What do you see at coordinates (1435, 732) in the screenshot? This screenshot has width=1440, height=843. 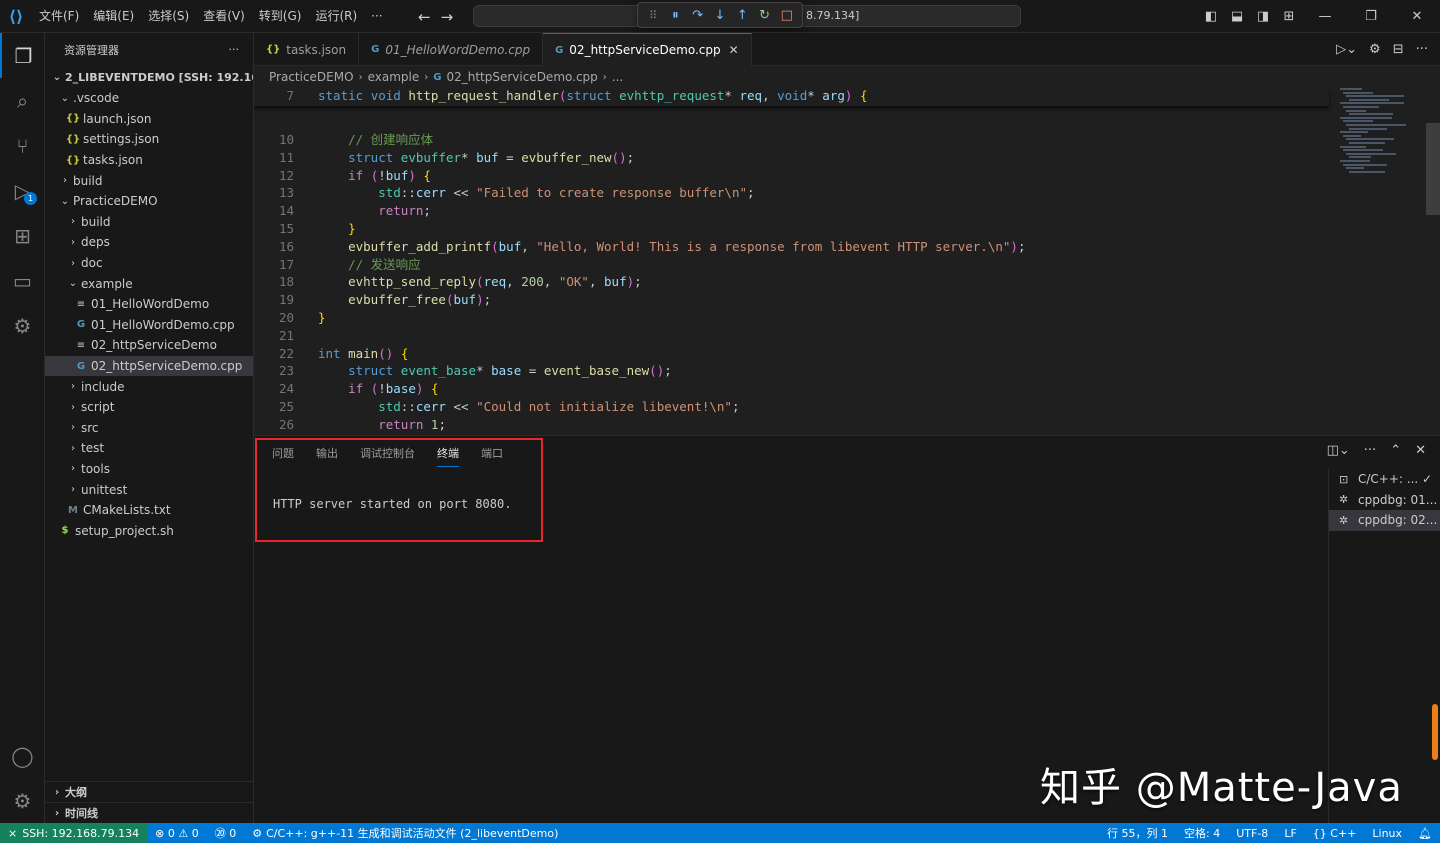 I see `panel-scrollbar` at bounding box center [1435, 732].